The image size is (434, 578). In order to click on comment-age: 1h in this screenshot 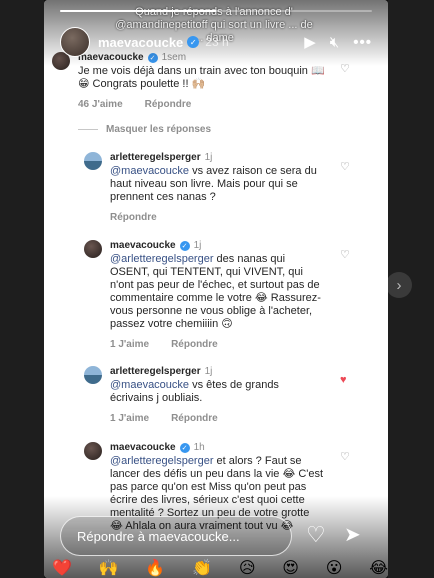, I will do `click(199, 447)`.